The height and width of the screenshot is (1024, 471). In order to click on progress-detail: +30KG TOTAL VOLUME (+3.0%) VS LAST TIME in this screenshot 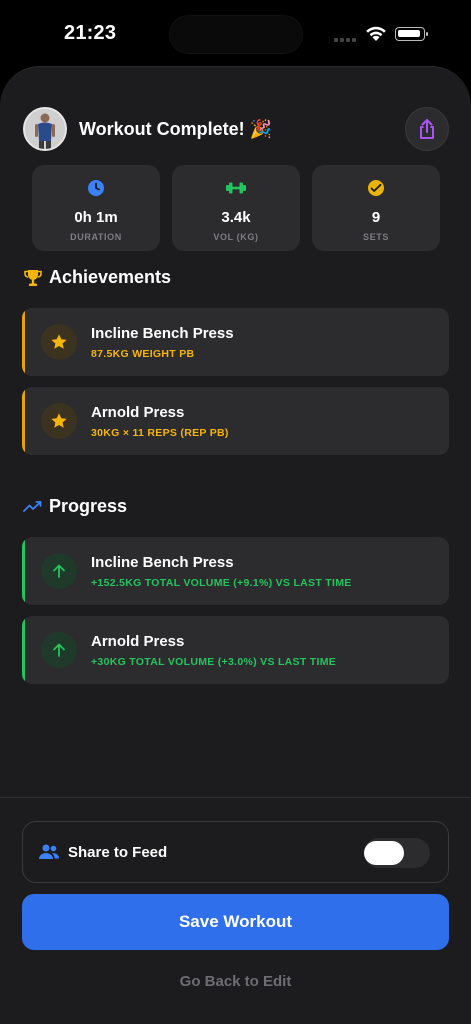, I will do `click(214, 661)`.